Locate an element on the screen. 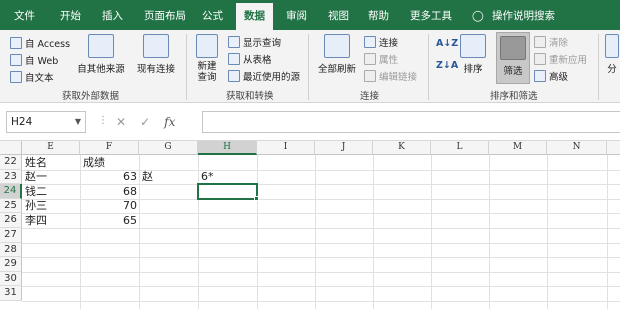 The width and height of the screenshot is (620, 309). cell-E23: 赵一 is located at coordinates (36, 177).